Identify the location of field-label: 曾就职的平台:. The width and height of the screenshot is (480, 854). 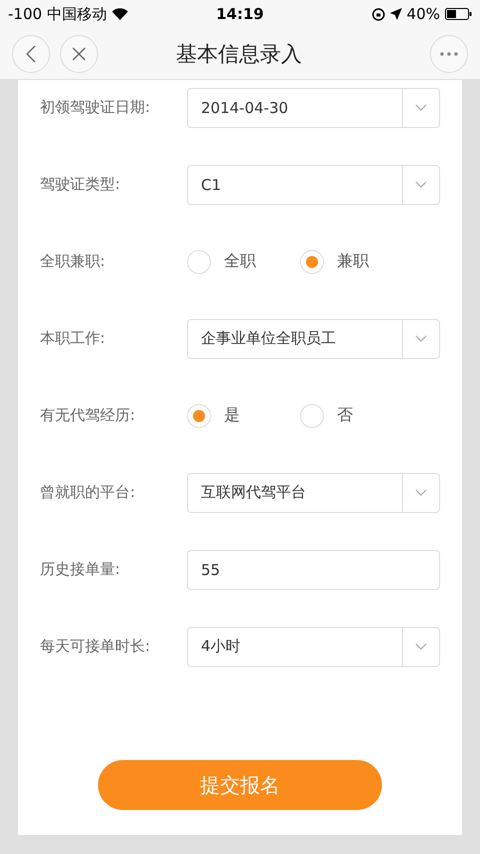
(88, 492).